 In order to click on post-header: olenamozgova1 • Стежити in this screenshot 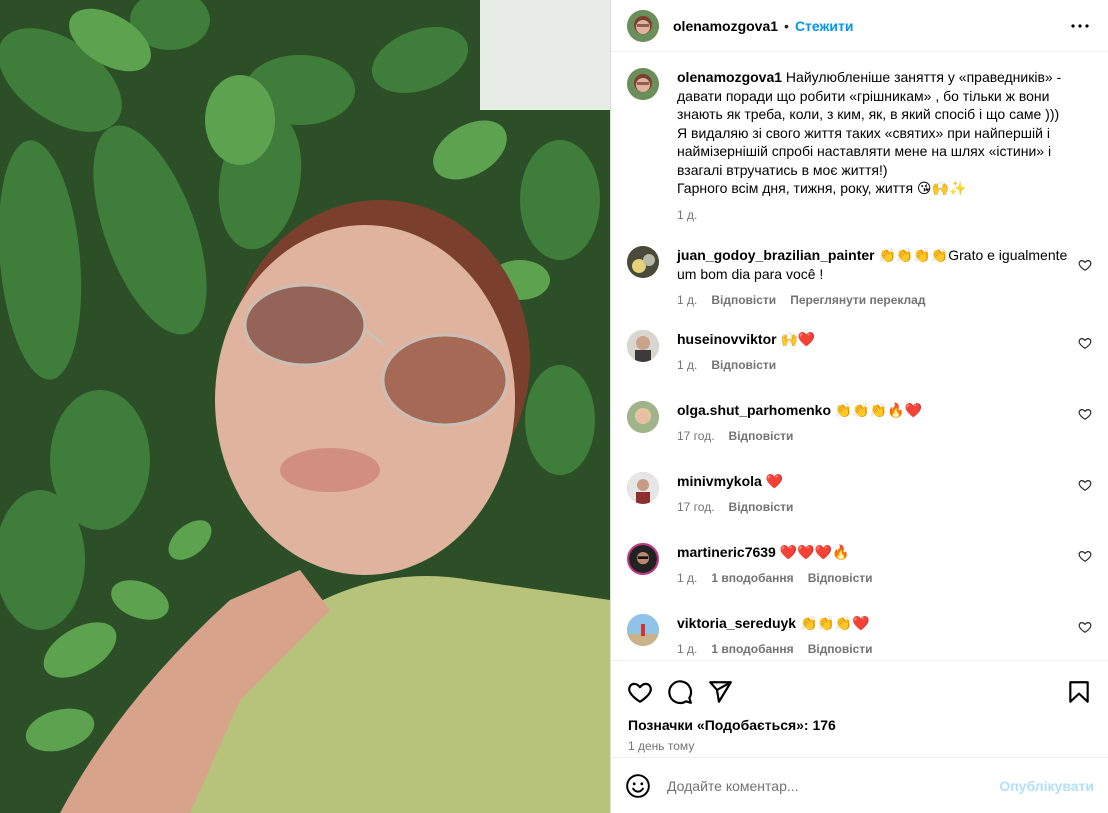, I will do `click(859, 26)`.